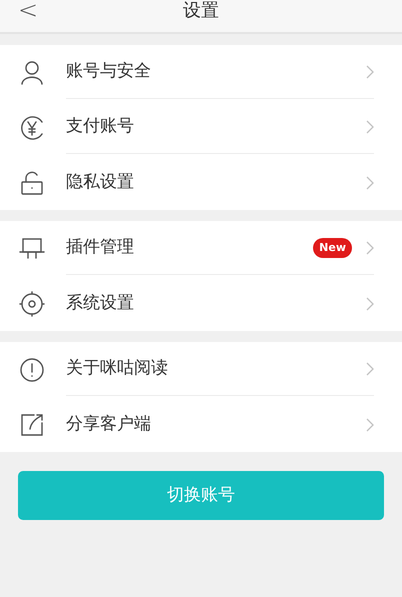 Image resolution: width=402 pixels, height=597 pixels. What do you see at coordinates (100, 303) in the screenshot?
I see `row-label: 系统设置` at bounding box center [100, 303].